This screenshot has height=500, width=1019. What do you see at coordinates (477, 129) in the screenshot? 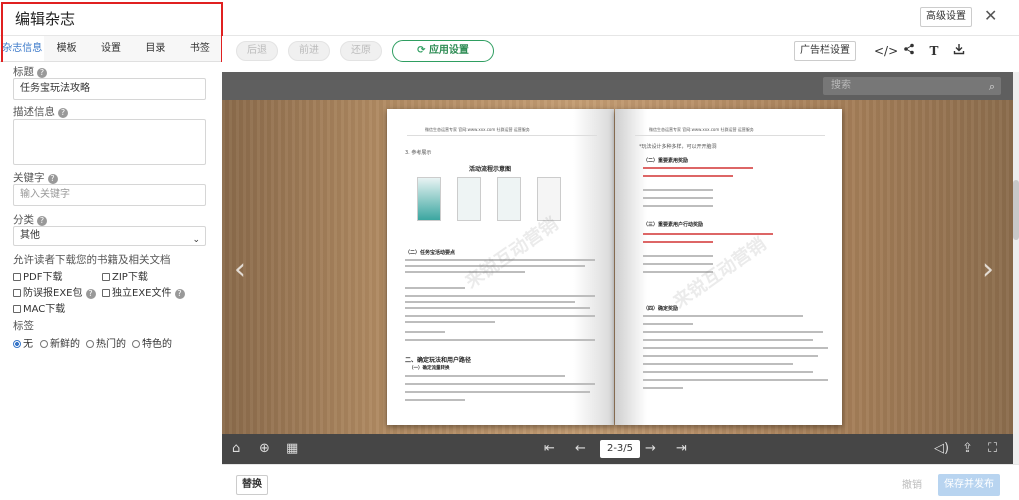
I see `left-page-header: 微信生态运营专家 官网:www.xxx.com 社群运营 运营服务` at bounding box center [477, 129].